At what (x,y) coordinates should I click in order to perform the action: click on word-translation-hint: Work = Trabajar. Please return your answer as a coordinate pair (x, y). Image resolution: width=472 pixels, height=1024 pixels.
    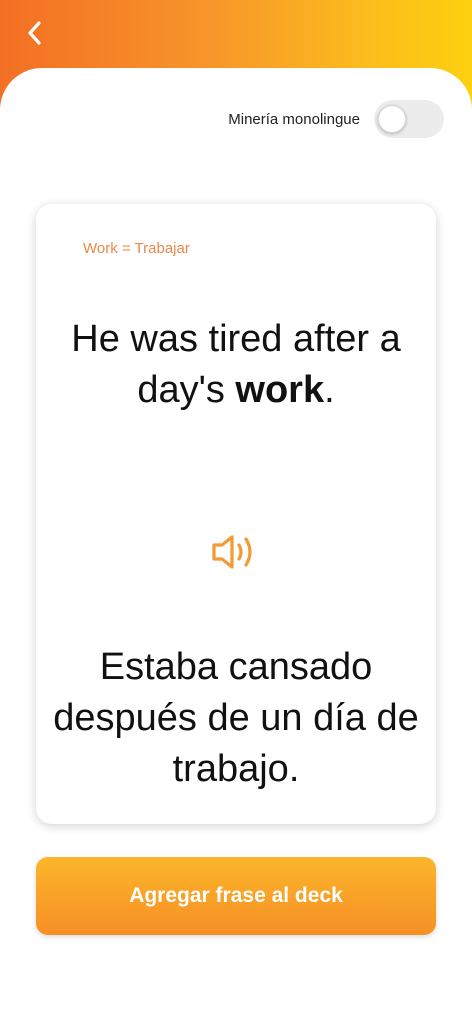
    Looking at the image, I should click on (136, 248).